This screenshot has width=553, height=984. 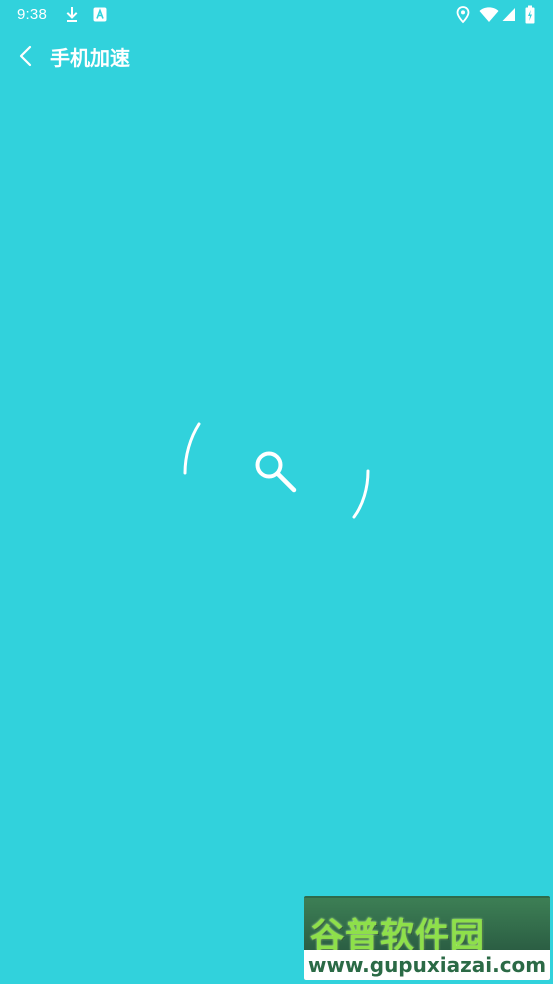 I want to click on app-header: 手机加速, so click(x=276, y=56).